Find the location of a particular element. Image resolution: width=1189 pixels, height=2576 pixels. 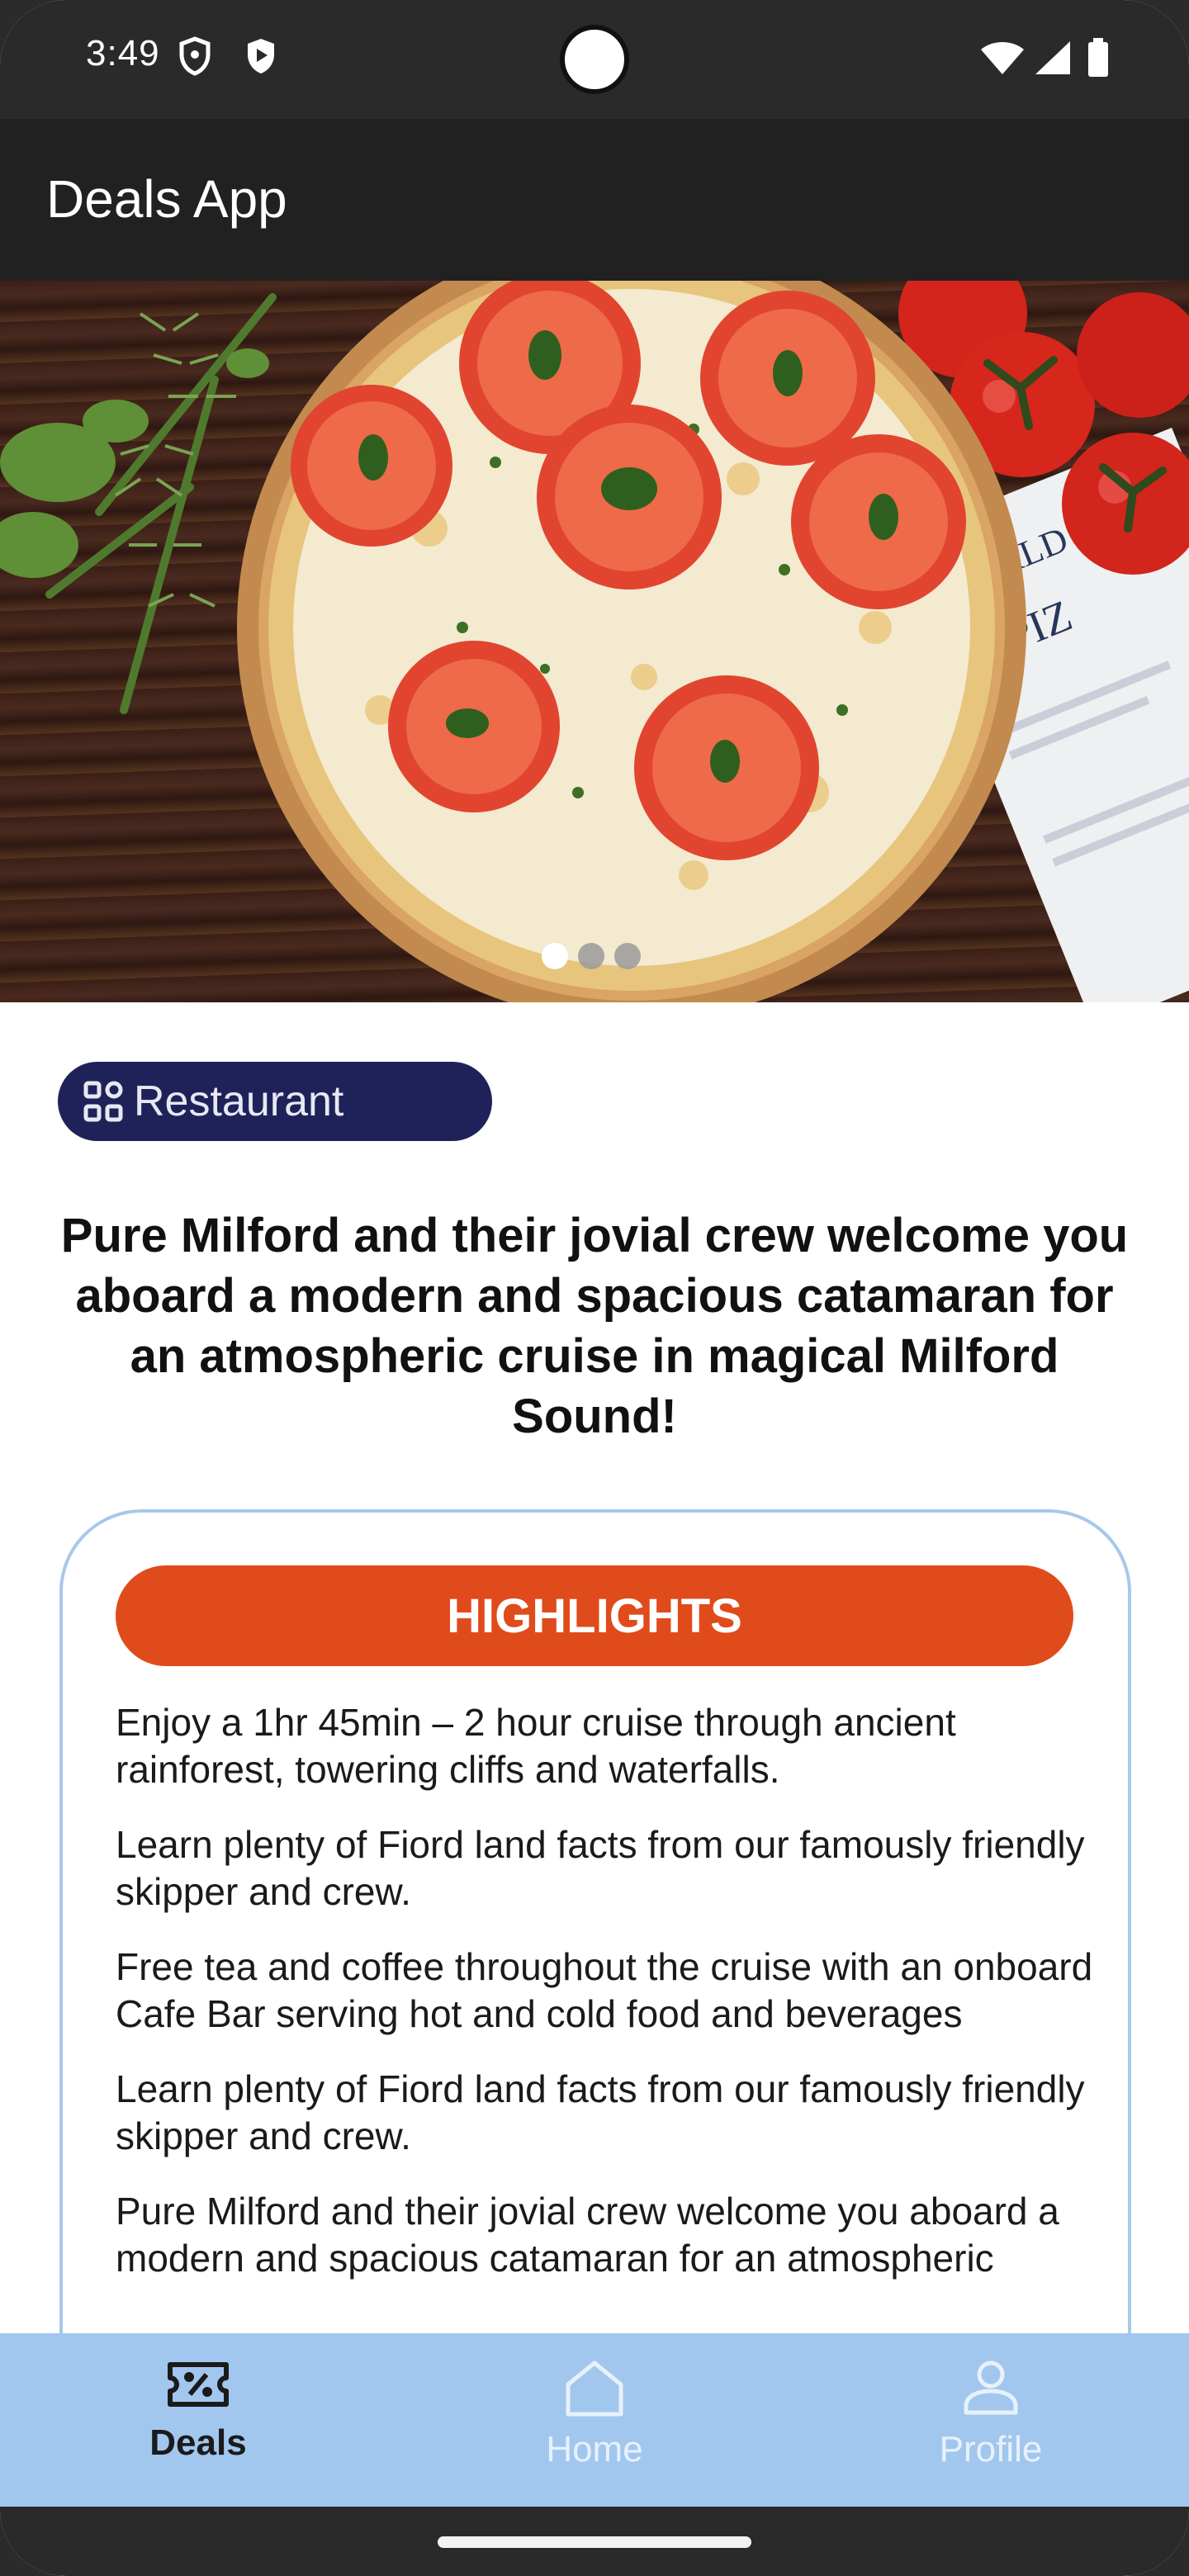

category-chip-label: Restaurant is located at coordinates (239, 1101).